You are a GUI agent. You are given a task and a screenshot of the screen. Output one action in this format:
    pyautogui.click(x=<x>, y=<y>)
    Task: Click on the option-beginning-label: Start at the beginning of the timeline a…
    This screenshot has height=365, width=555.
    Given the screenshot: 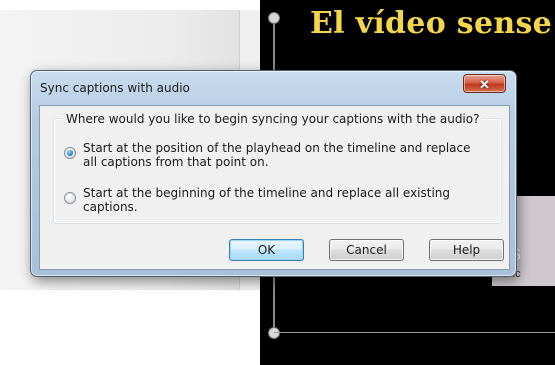 What is the action you would take?
    pyautogui.click(x=283, y=200)
    